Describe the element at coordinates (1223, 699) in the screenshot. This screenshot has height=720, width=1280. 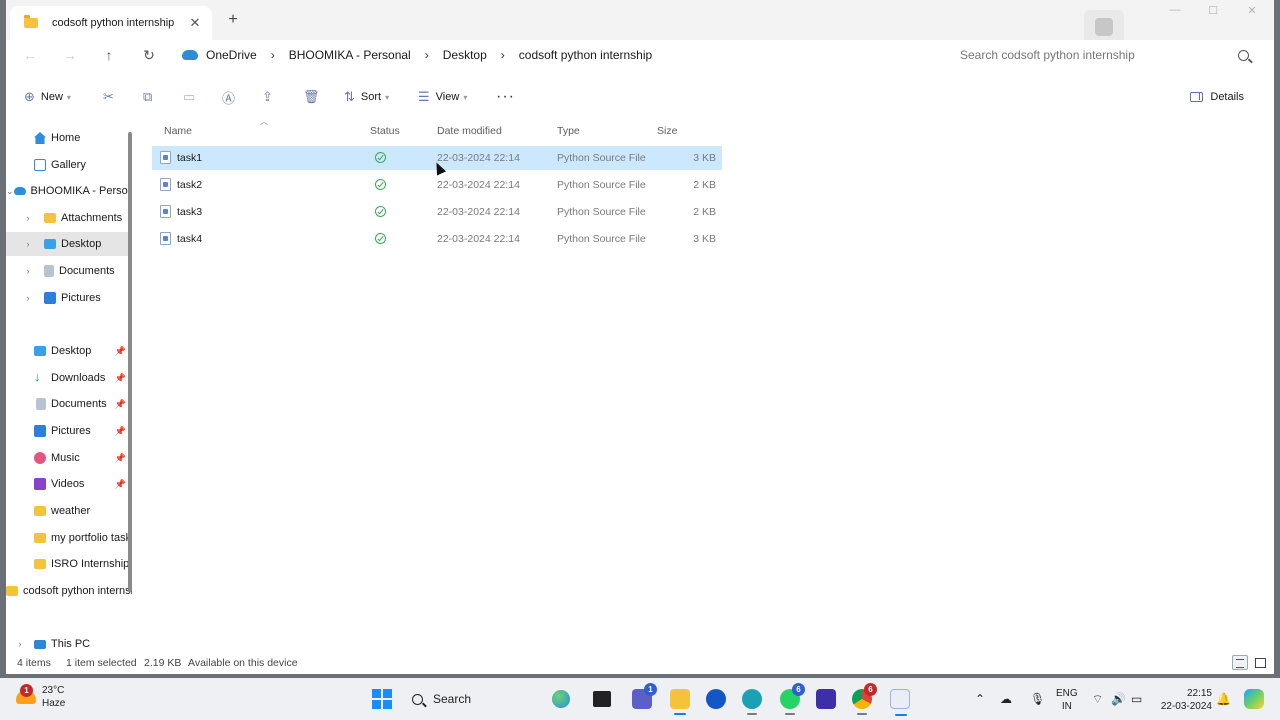
I see `notification-bell-icon: 🔔` at that location.